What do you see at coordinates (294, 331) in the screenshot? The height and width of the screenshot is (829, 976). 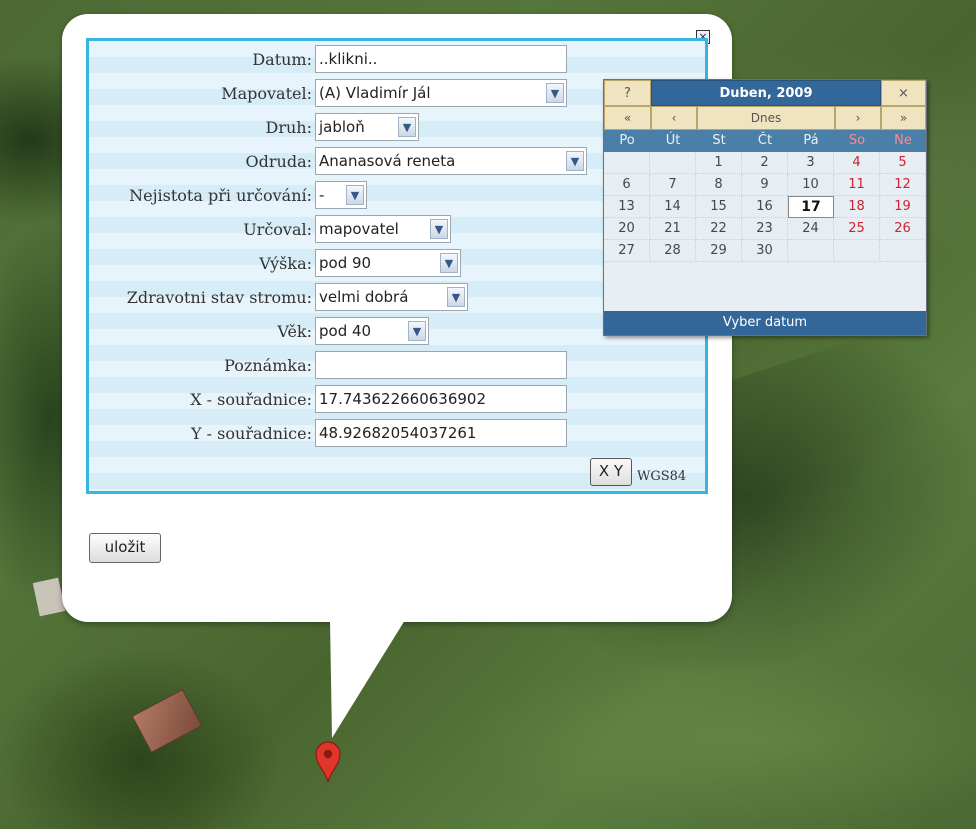 I see `vek-label: Věk:` at bounding box center [294, 331].